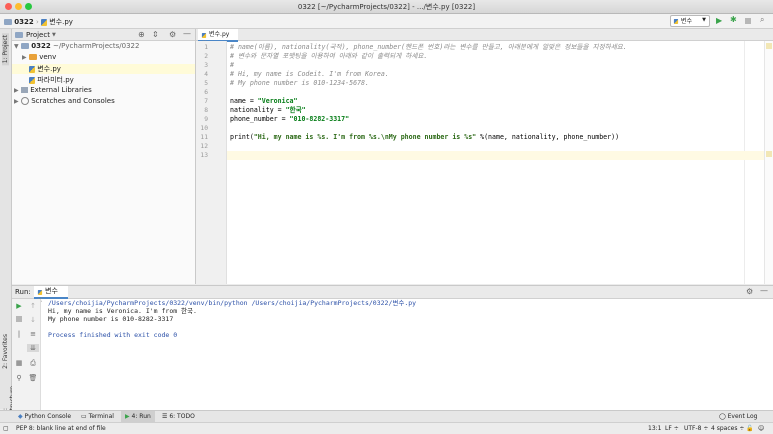 The width and height of the screenshot is (773, 434). I want to click on restore-layout-icon: ▦, so click(19, 363).